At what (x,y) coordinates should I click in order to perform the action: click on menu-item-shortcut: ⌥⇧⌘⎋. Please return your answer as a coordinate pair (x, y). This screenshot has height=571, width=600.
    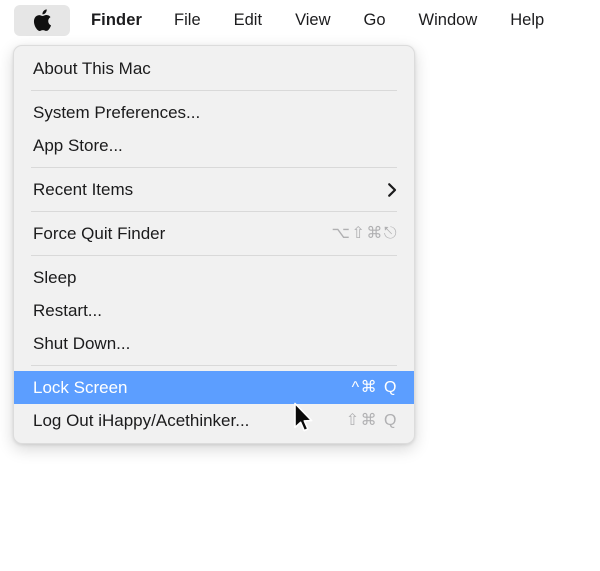
    Looking at the image, I should click on (364, 233).